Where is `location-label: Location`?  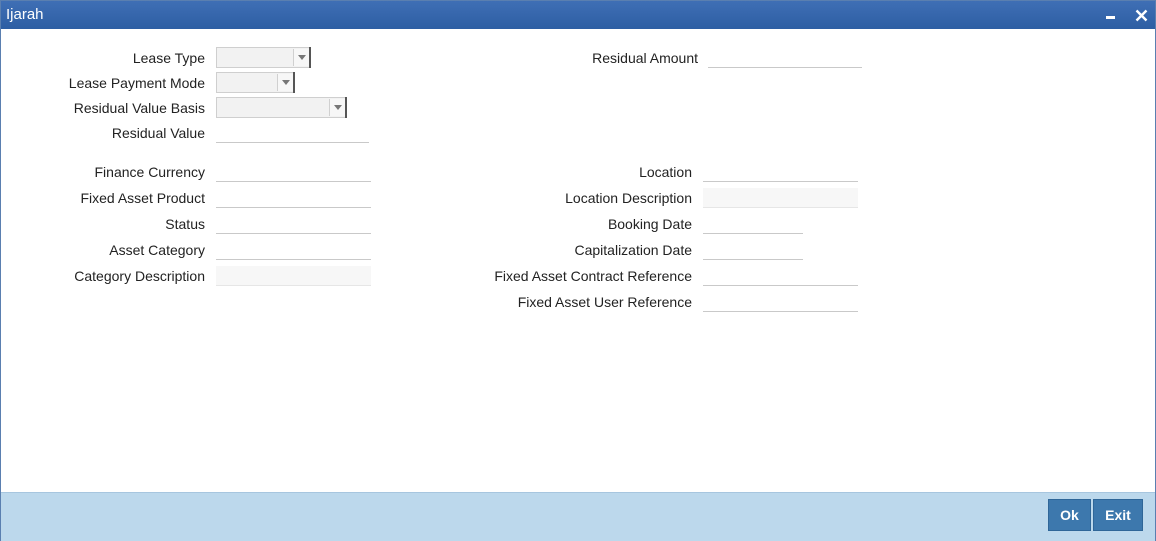 location-label: Location is located at coordinates (665, 172).